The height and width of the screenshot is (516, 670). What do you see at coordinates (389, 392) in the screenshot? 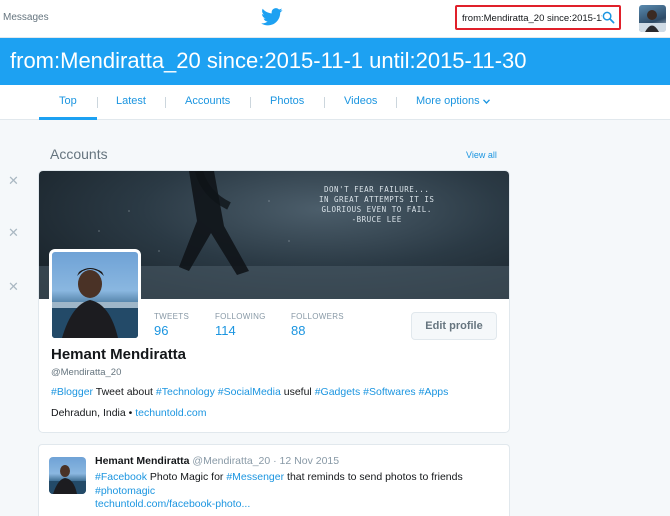
I see `hashtag-link: #Softwares` at bounding box center [389, 392].